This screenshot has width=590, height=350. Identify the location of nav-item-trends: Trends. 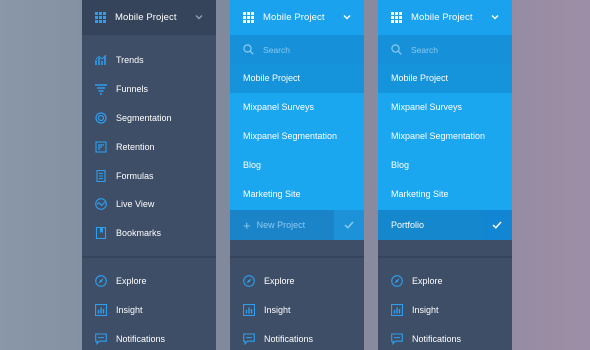
(149, 60).